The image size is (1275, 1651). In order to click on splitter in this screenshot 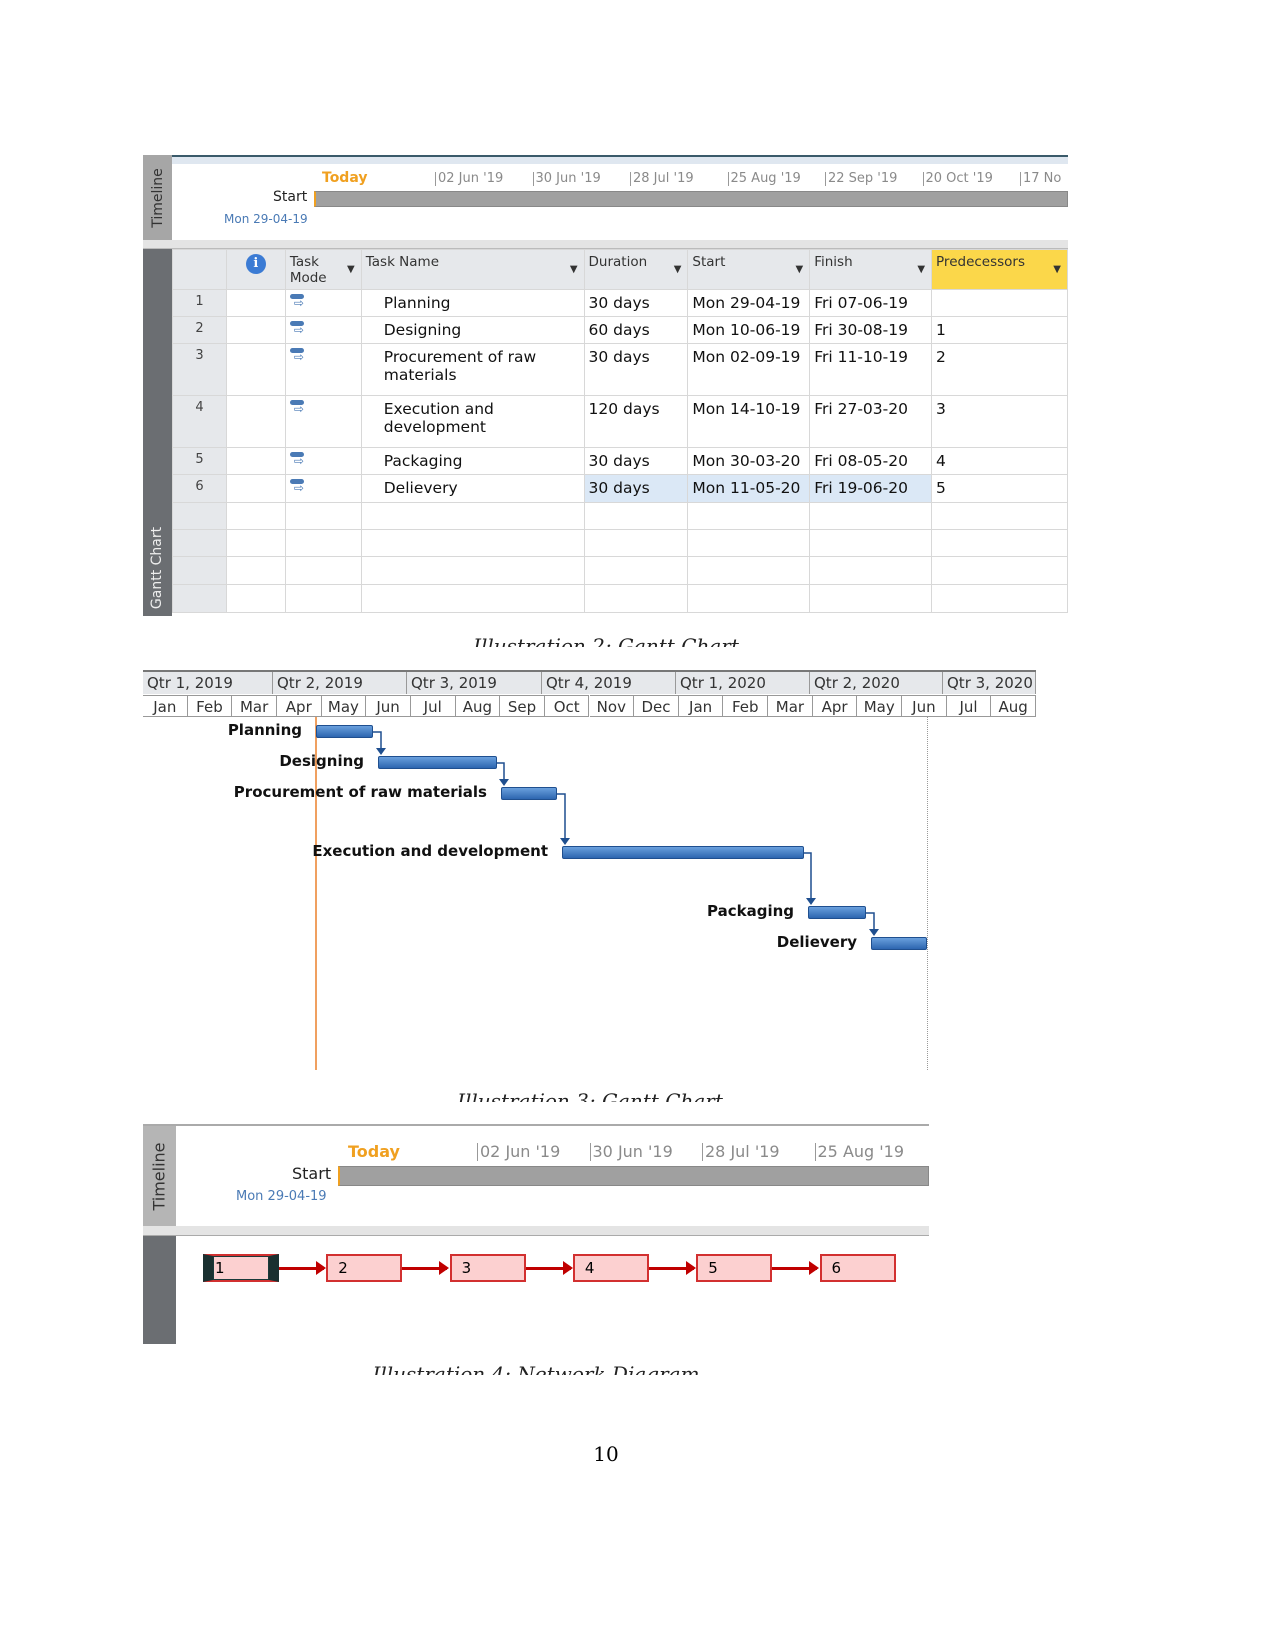, I will do `click(536, 1231)`.